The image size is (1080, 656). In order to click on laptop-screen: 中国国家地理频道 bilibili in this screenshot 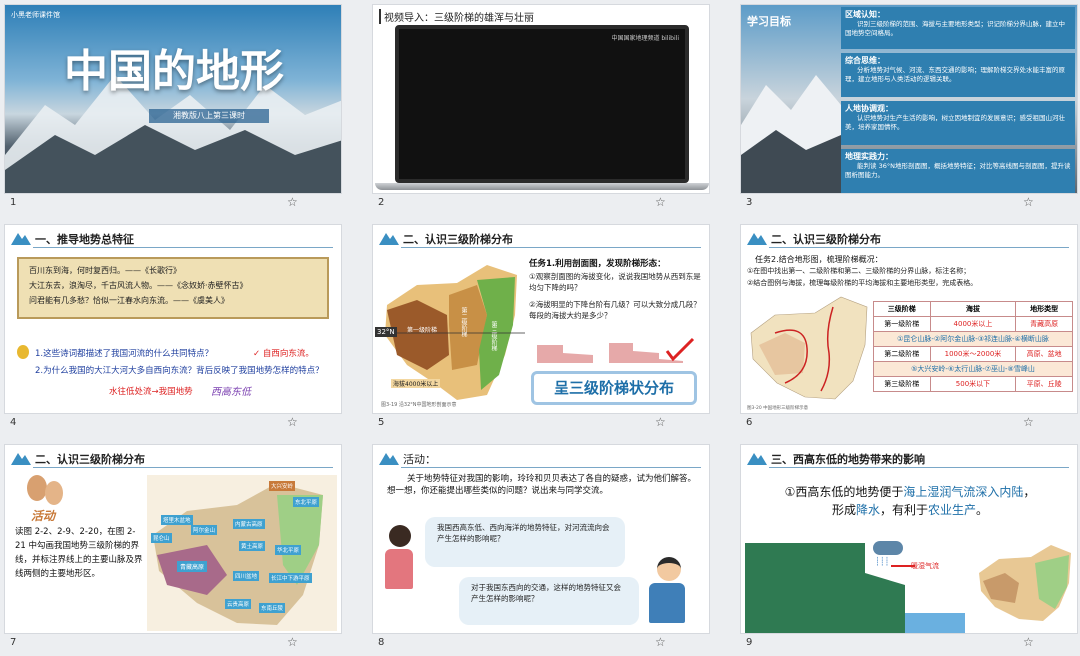, I will do `click(542, 104)`.